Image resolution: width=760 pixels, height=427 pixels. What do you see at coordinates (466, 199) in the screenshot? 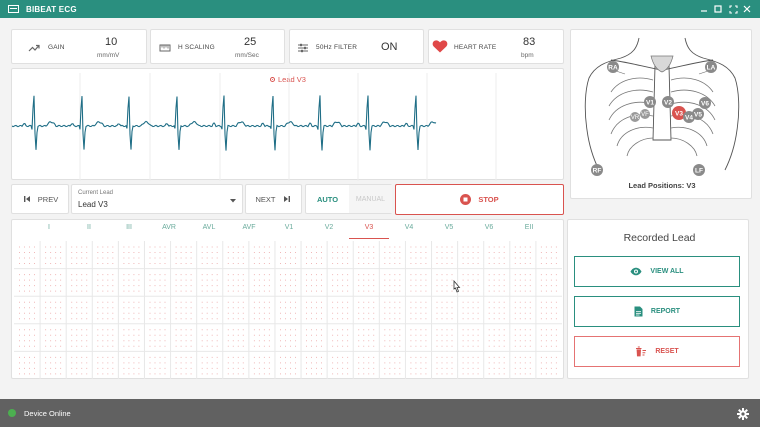
I see `stop-circle-icon` at bounding box center [466, 199].